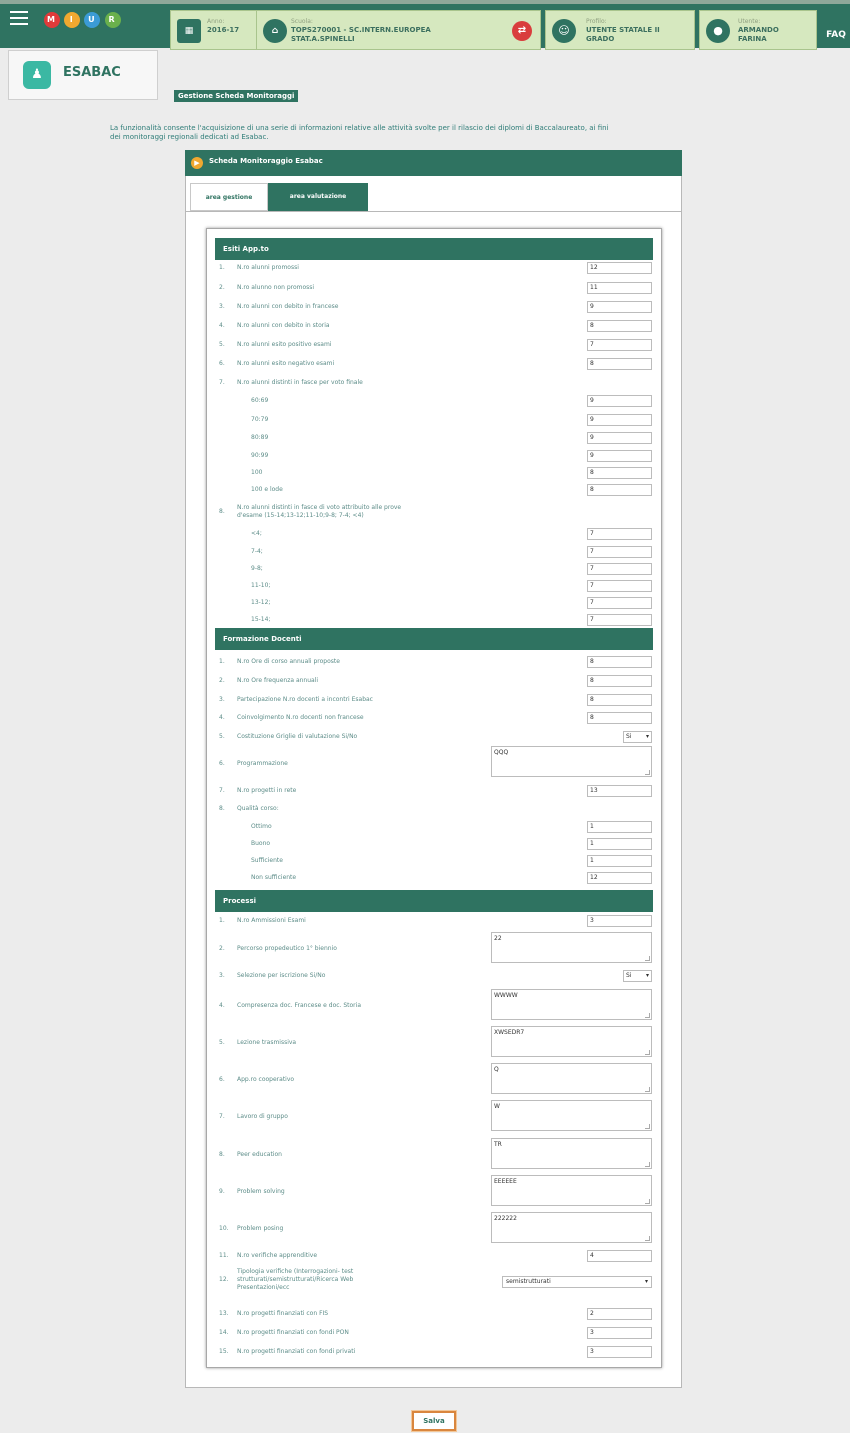 This screenshot has height=1433, width=850. What do you see at coordinates (577, 1282) in the screenshot?
I see `tipologia-select: semistrutturati ▾` at bounding box center [577, 1282].